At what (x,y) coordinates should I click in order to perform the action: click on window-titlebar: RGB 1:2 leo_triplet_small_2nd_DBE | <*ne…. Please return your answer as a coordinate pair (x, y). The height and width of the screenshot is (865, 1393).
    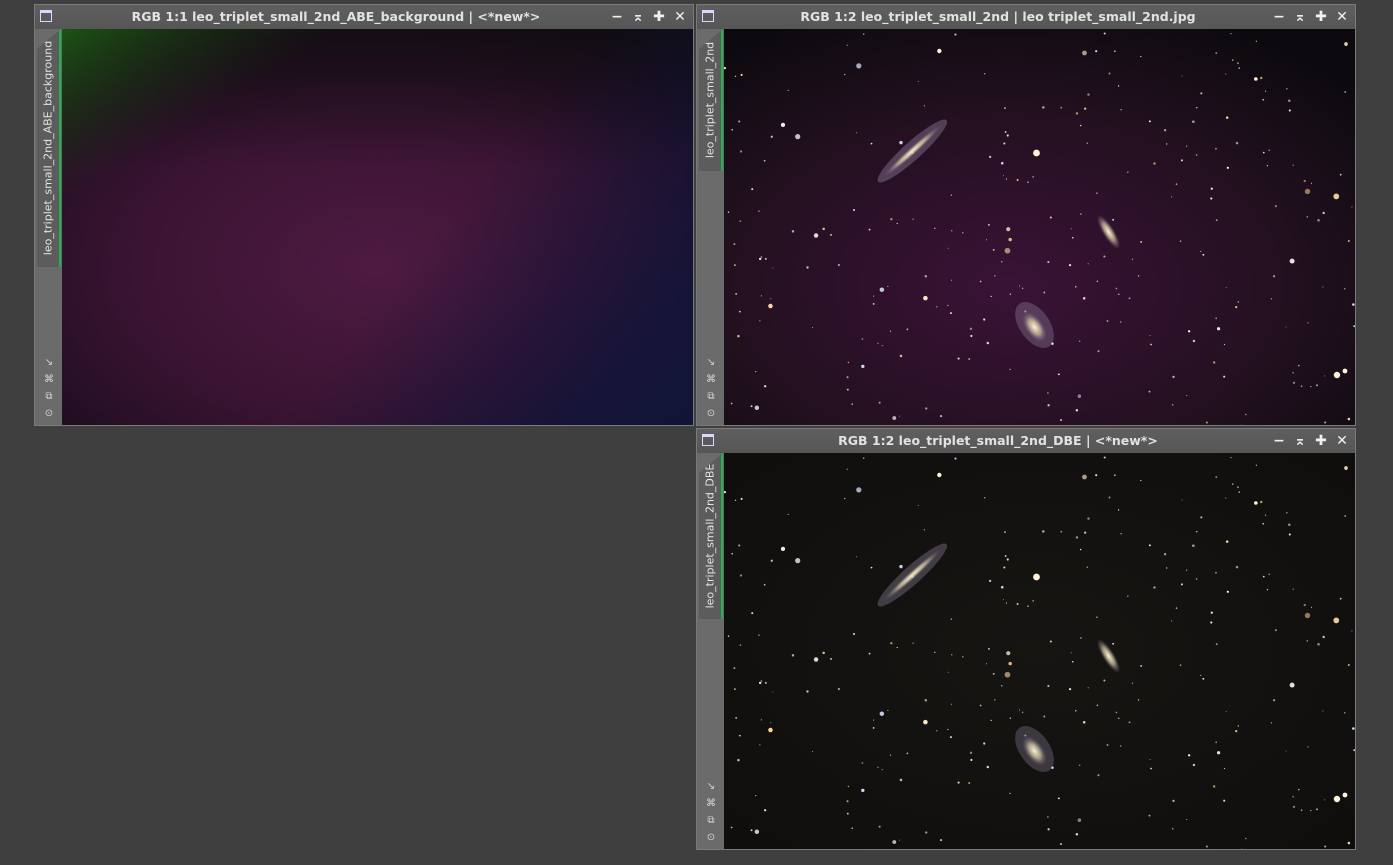
    Looking at the image, I should click on (1026, 441).